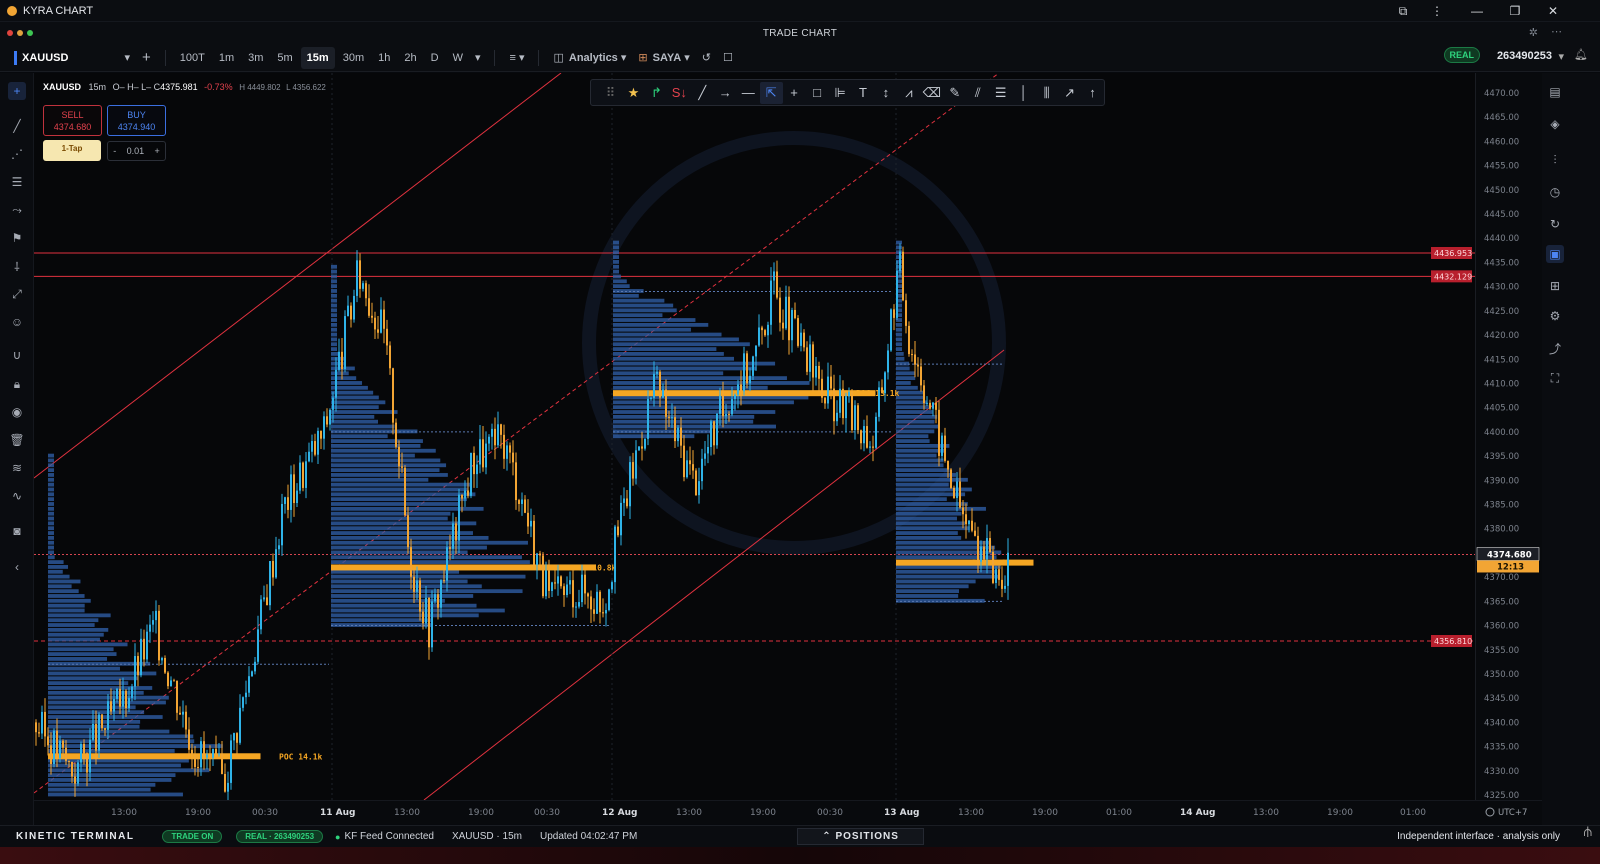  I want to click on candles-icon: ⫼, so click(1046, 93).